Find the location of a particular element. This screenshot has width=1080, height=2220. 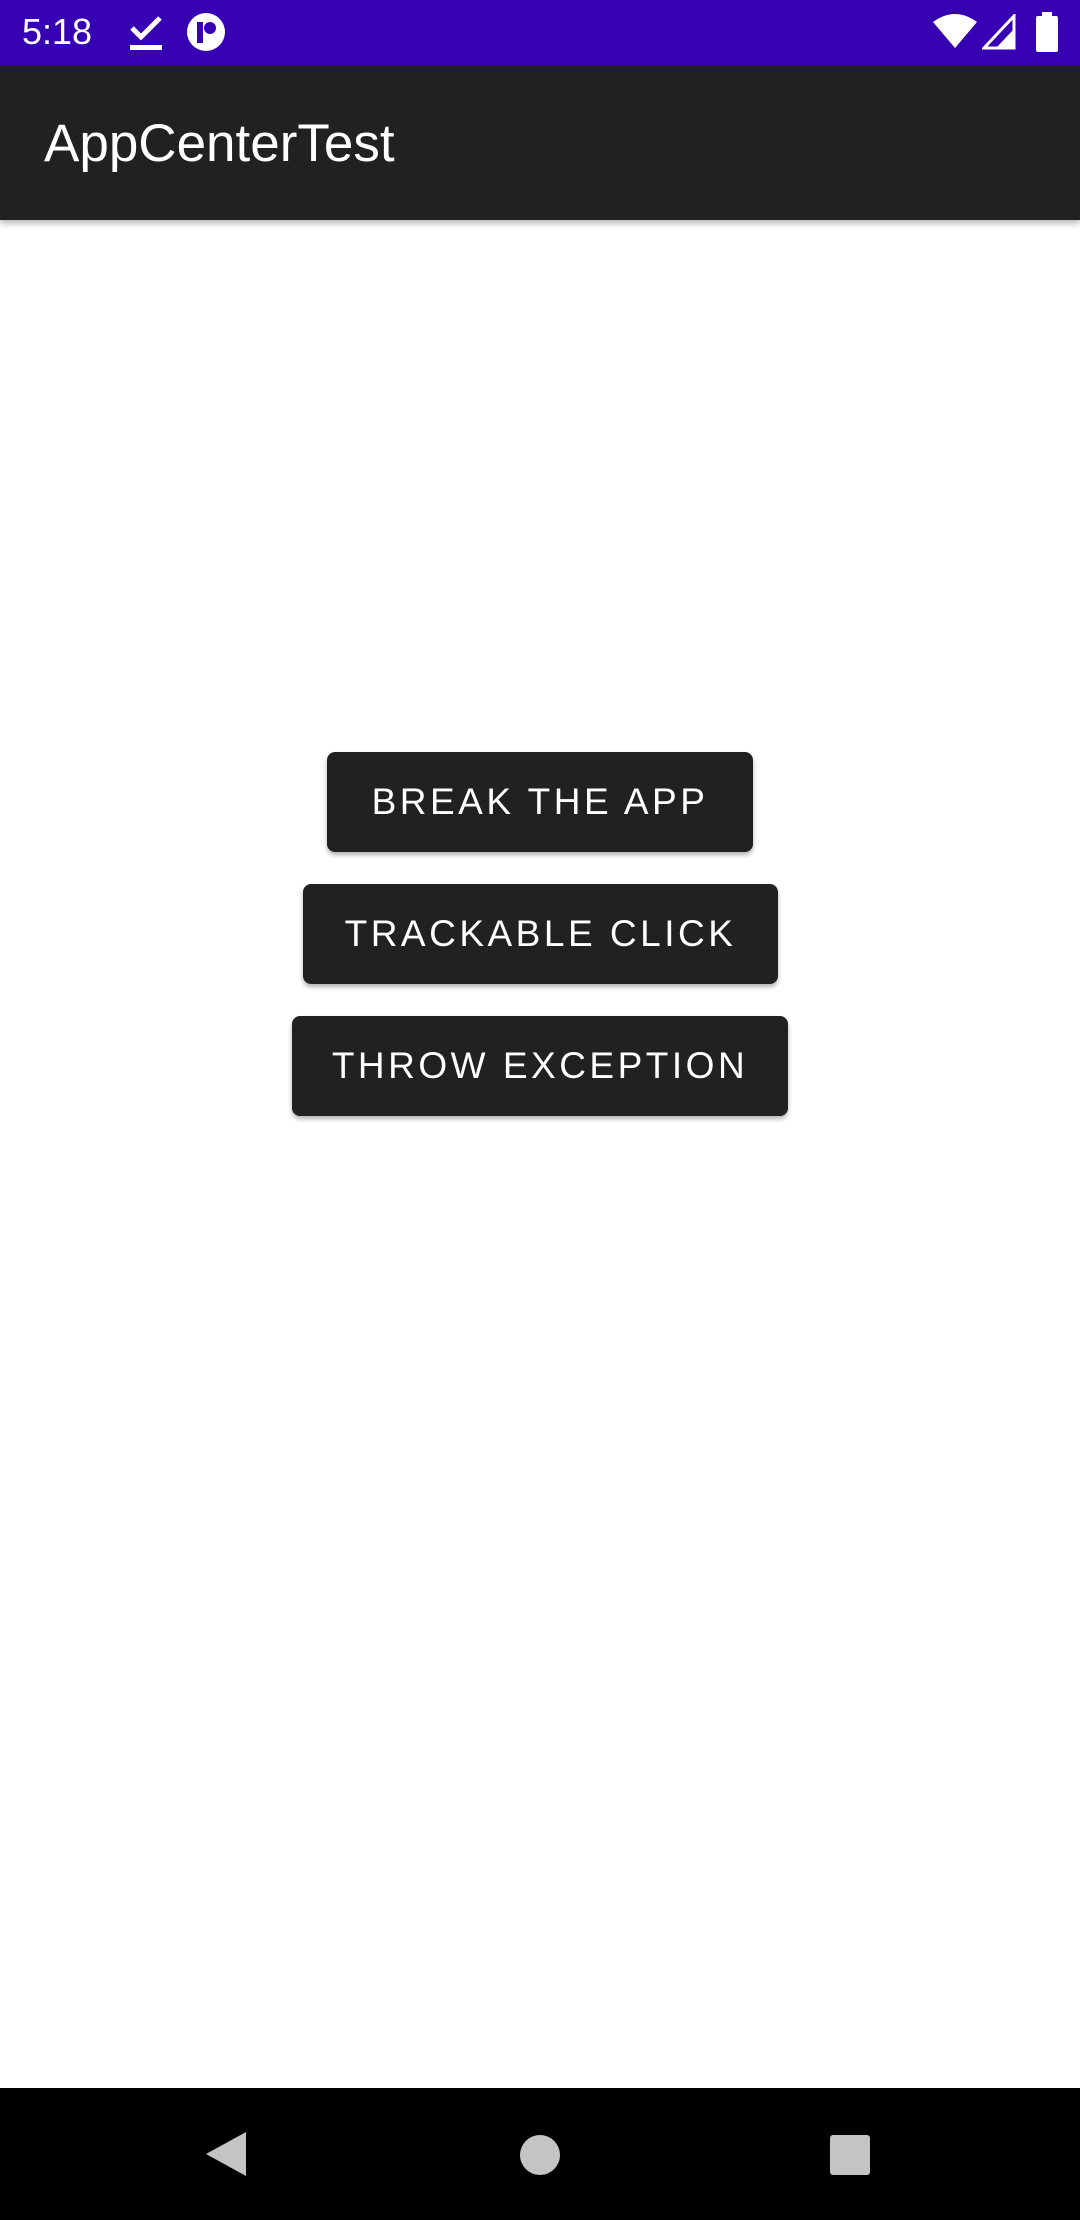

app-bar: AppCenterTest is located at coordinates (540, 143).